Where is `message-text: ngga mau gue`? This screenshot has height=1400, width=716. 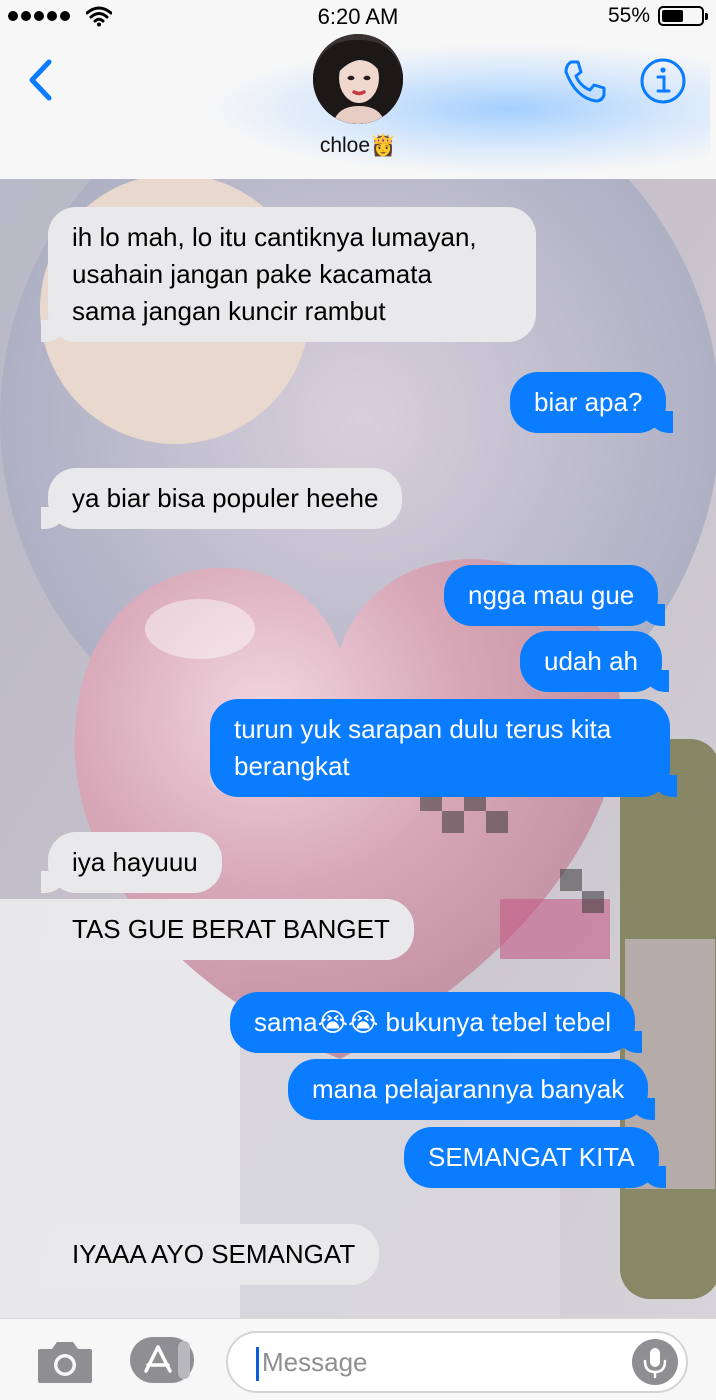
message-text: ngga mau gue is located at coordinates (551, 595).